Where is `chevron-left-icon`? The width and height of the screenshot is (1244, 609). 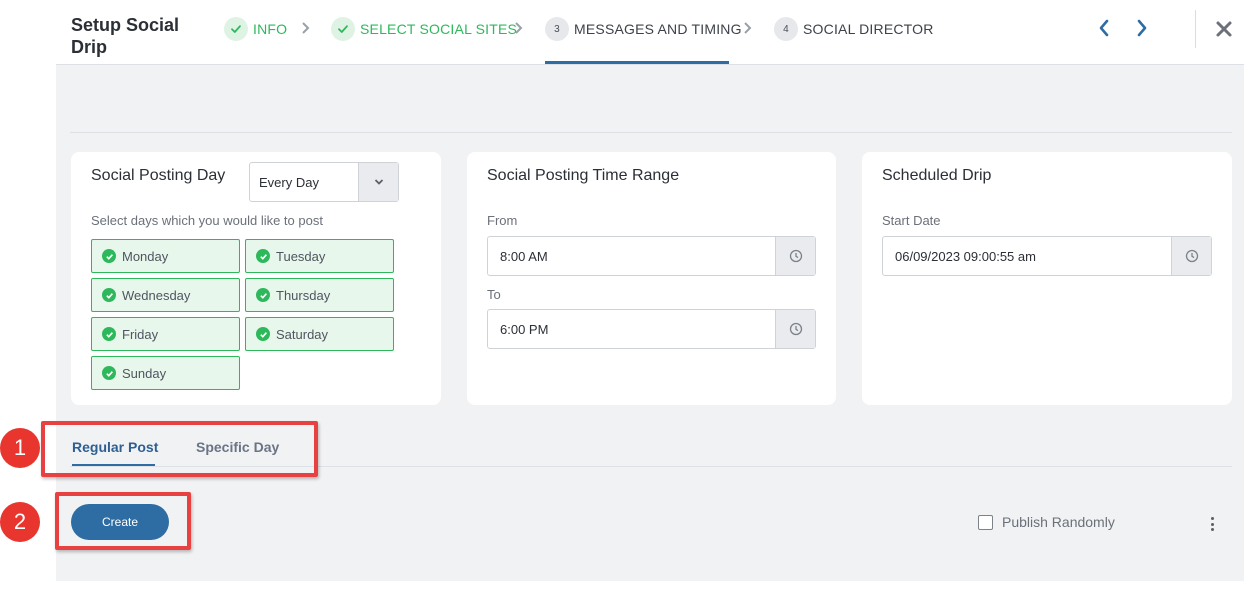
chevron-left-icon is located at coordinates (1104, 28).